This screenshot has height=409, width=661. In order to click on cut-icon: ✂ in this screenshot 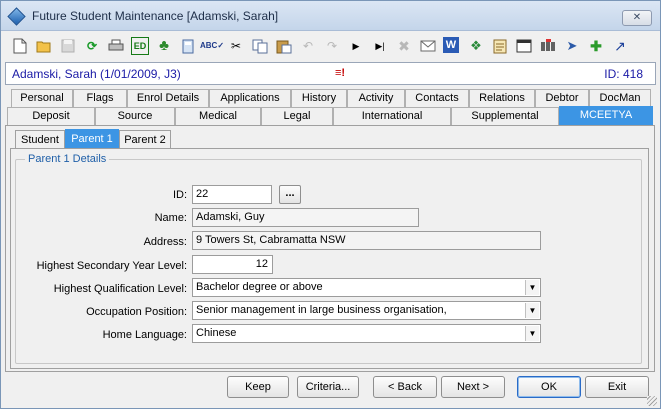, I will do `click(236, 46)`.